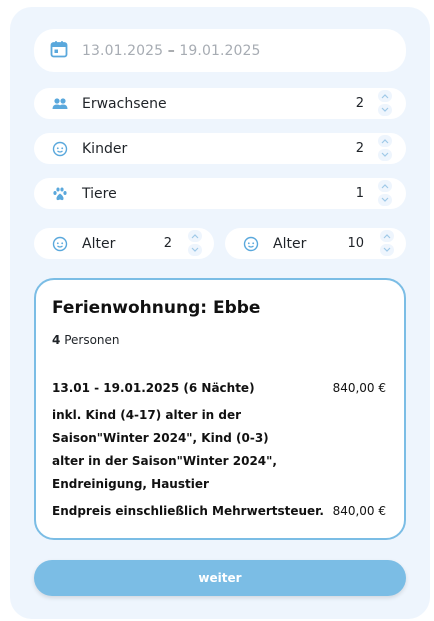 Image resolution: width=434 pixels, height=621 pixels. I want to click on child-age-field-1: Alter 2, so click(124, 243).